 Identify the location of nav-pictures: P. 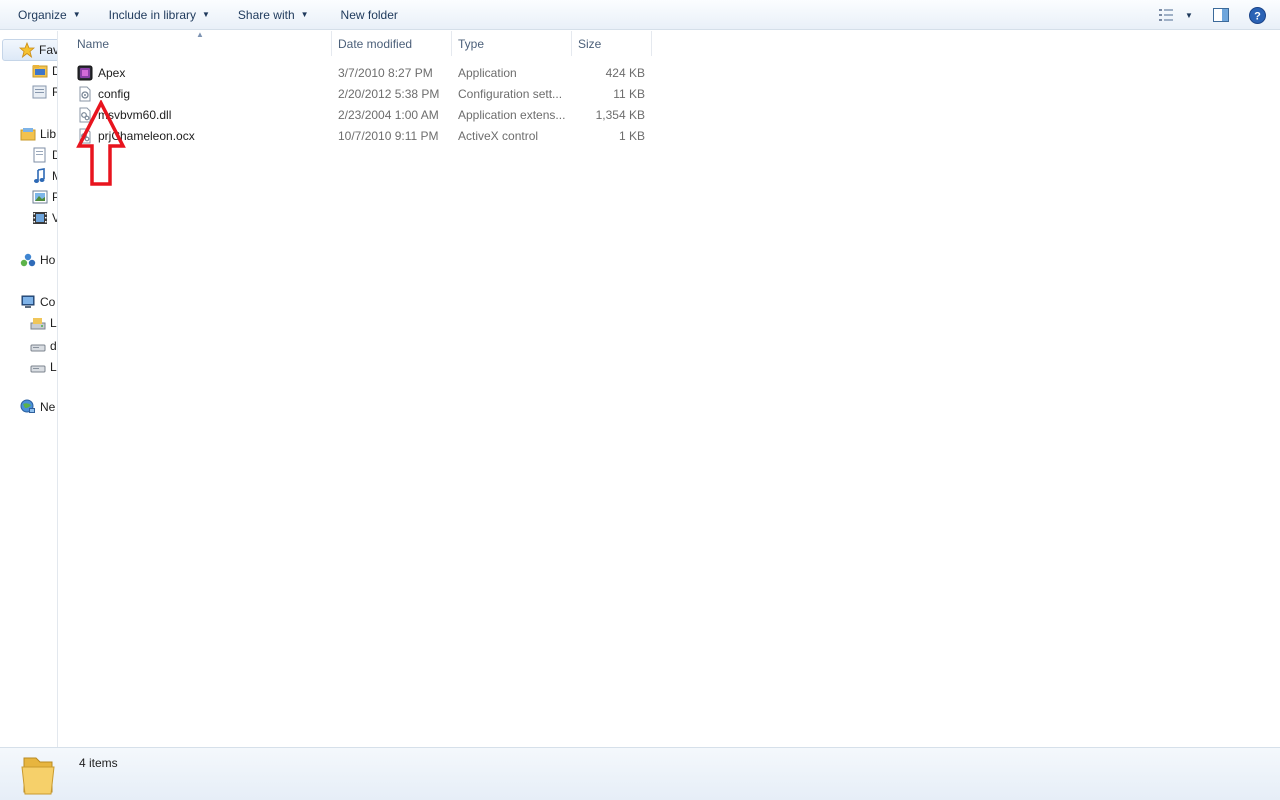
(44, 197).